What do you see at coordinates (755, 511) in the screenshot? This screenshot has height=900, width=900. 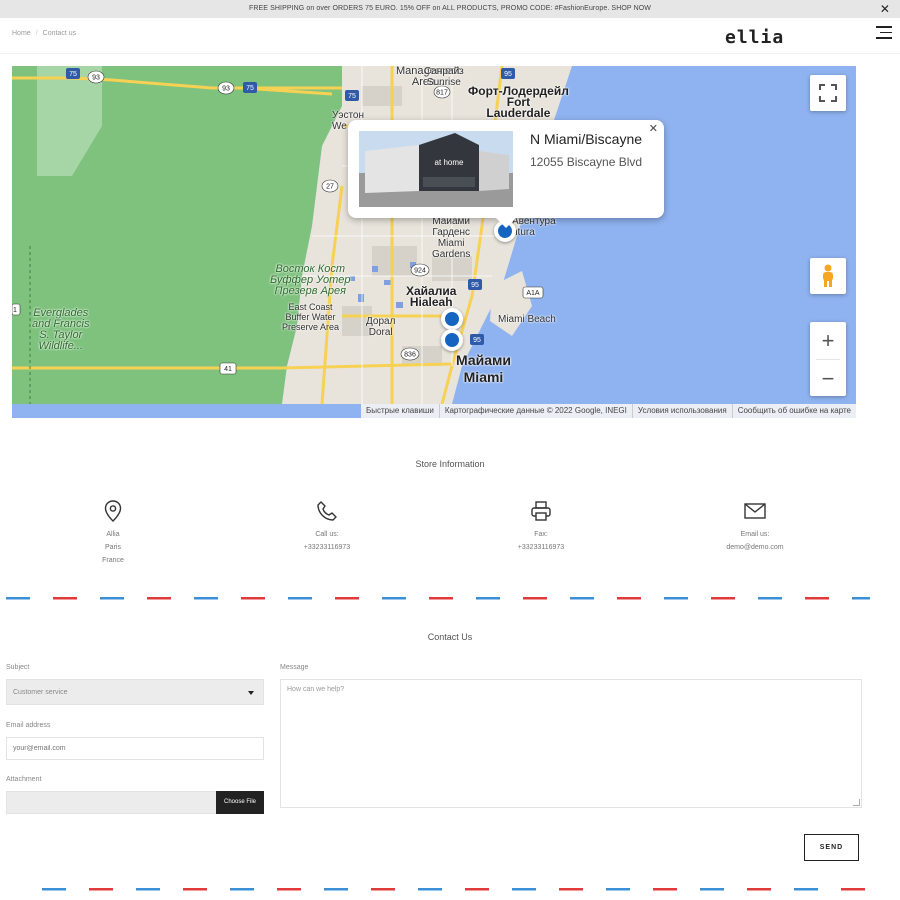 I see `envelope-icon` at bounding box center [755, 511].